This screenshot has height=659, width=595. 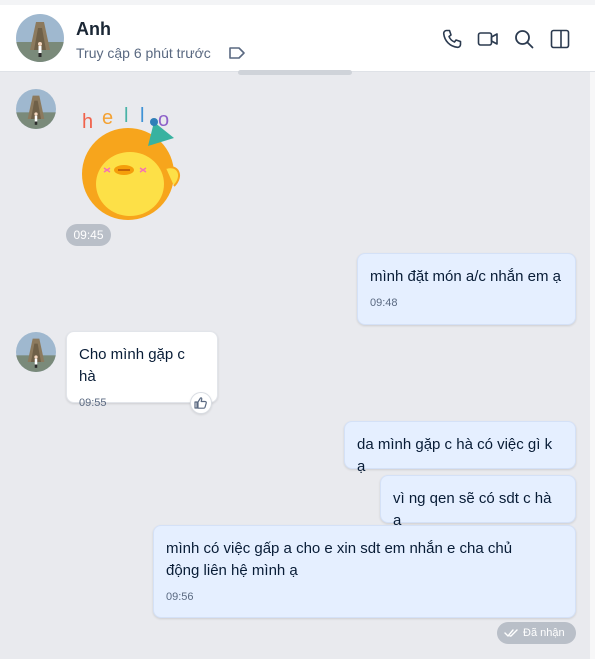 What do you see at coordinates (93, 29) in the screenshot?
I see `contact-name: Anh` at bounding box center [93, 29].